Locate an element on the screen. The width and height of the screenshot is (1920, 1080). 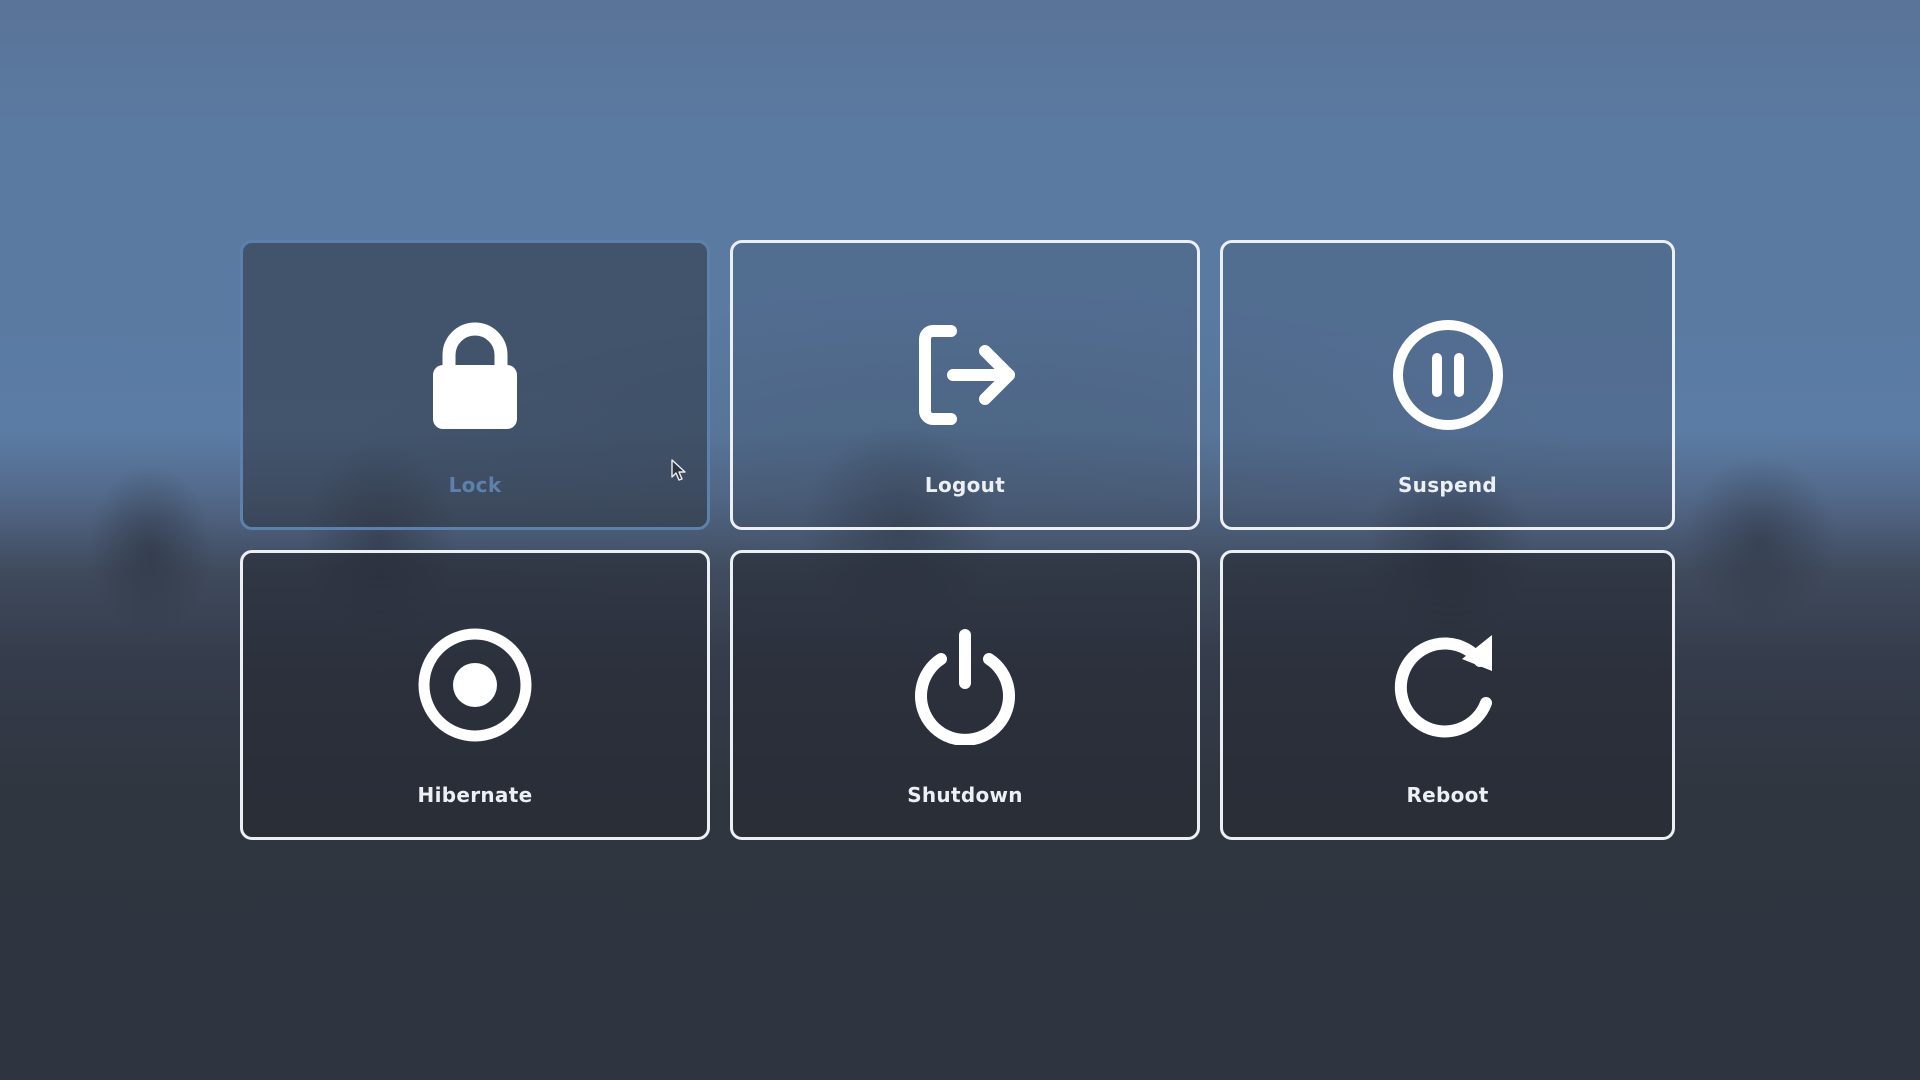
shutdown-button: Shutdown is located at coordinates (965, 695).